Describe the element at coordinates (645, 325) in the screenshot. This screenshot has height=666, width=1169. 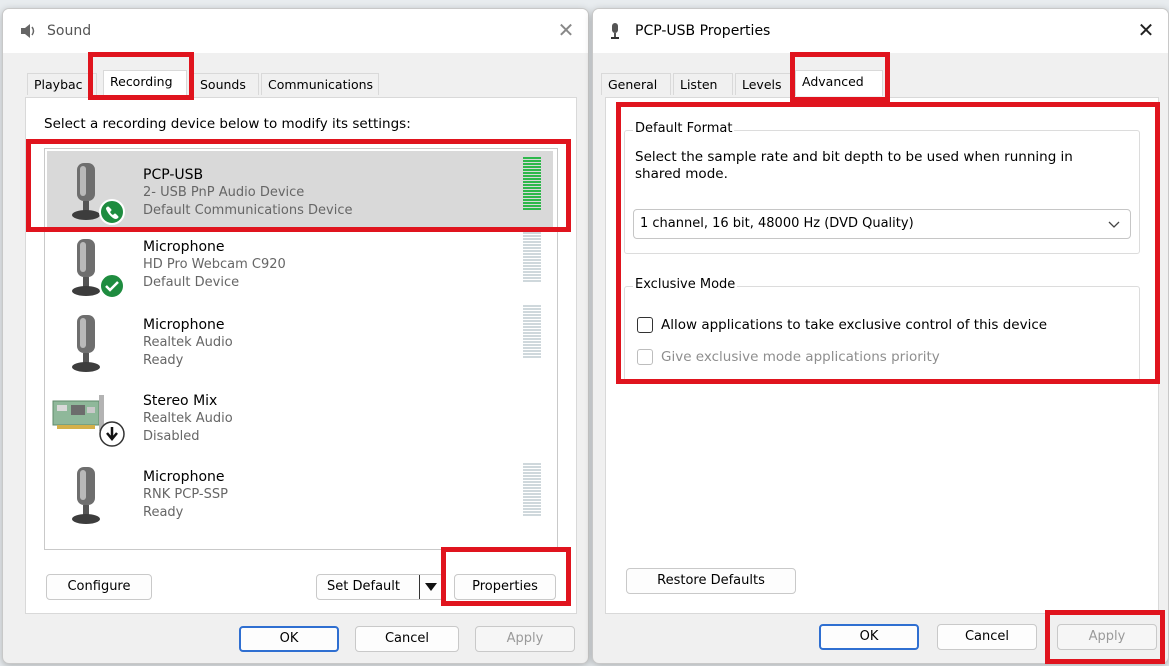
I see `allow-exclusive-checkbox` at that location.